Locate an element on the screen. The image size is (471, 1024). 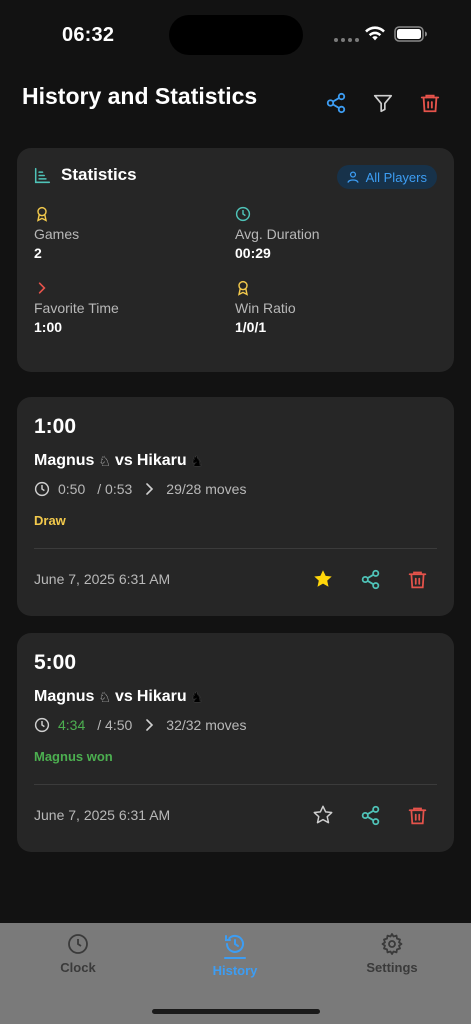
tab-clock-label: Clock is located at coordinates (78, 967).